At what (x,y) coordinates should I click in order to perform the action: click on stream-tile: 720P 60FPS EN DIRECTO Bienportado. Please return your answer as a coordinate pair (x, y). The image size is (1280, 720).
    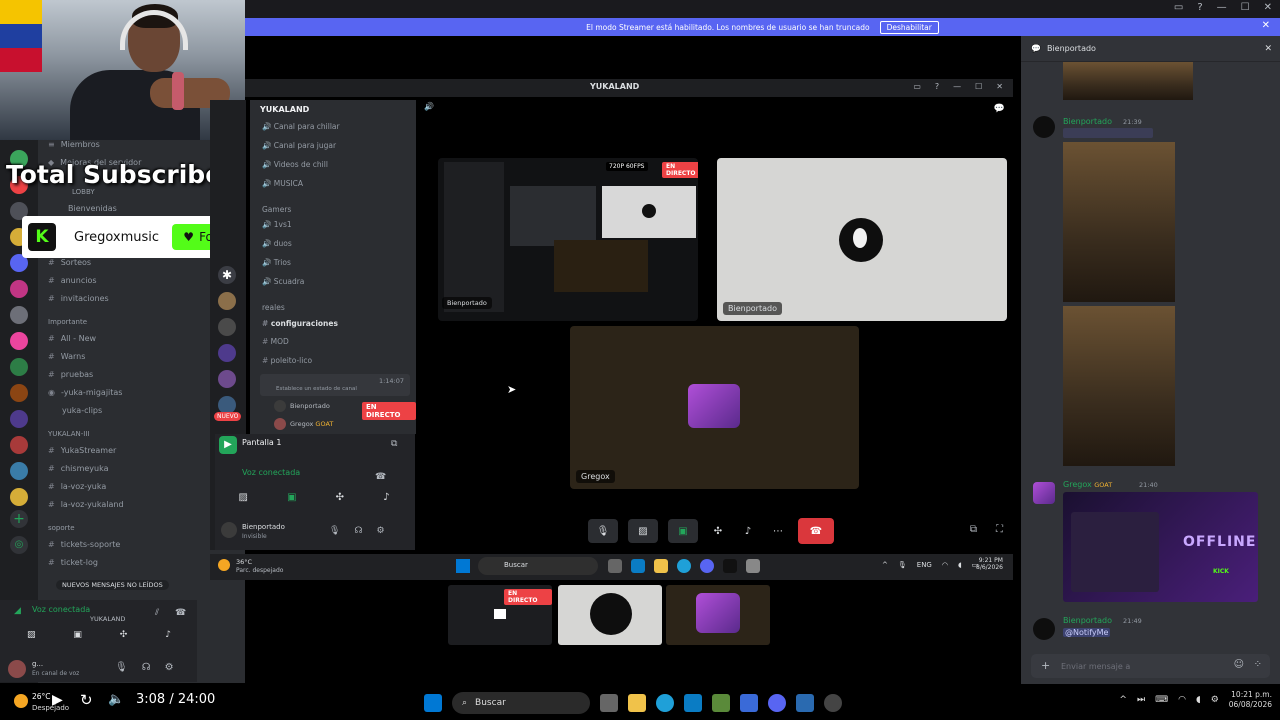
    Looking at the image, I should click on (568, 239).